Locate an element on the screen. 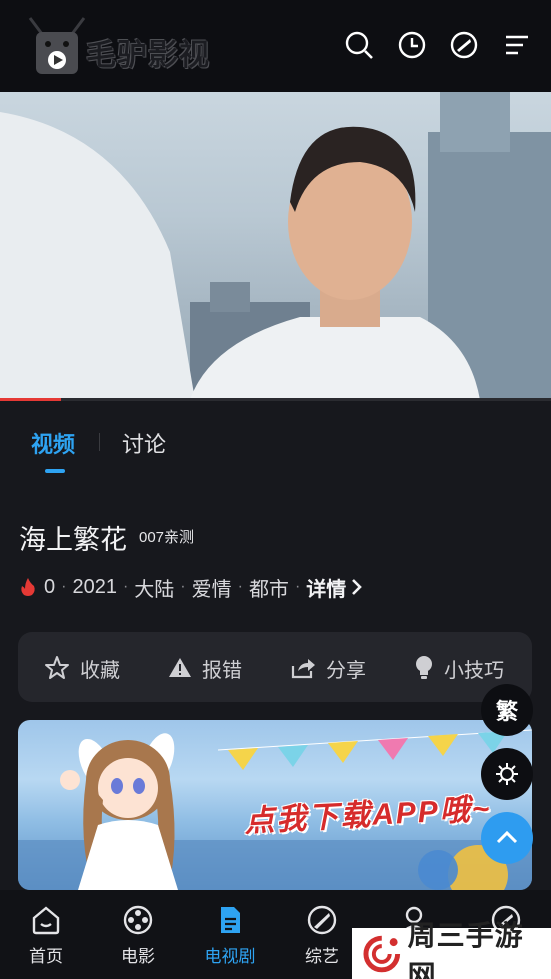  document-icon is located at coordinates (230, 920).